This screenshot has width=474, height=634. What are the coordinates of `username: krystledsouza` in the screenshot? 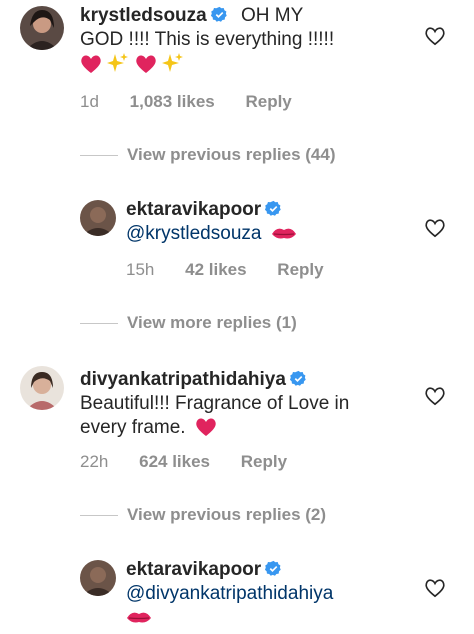 It's located at (143, 15).